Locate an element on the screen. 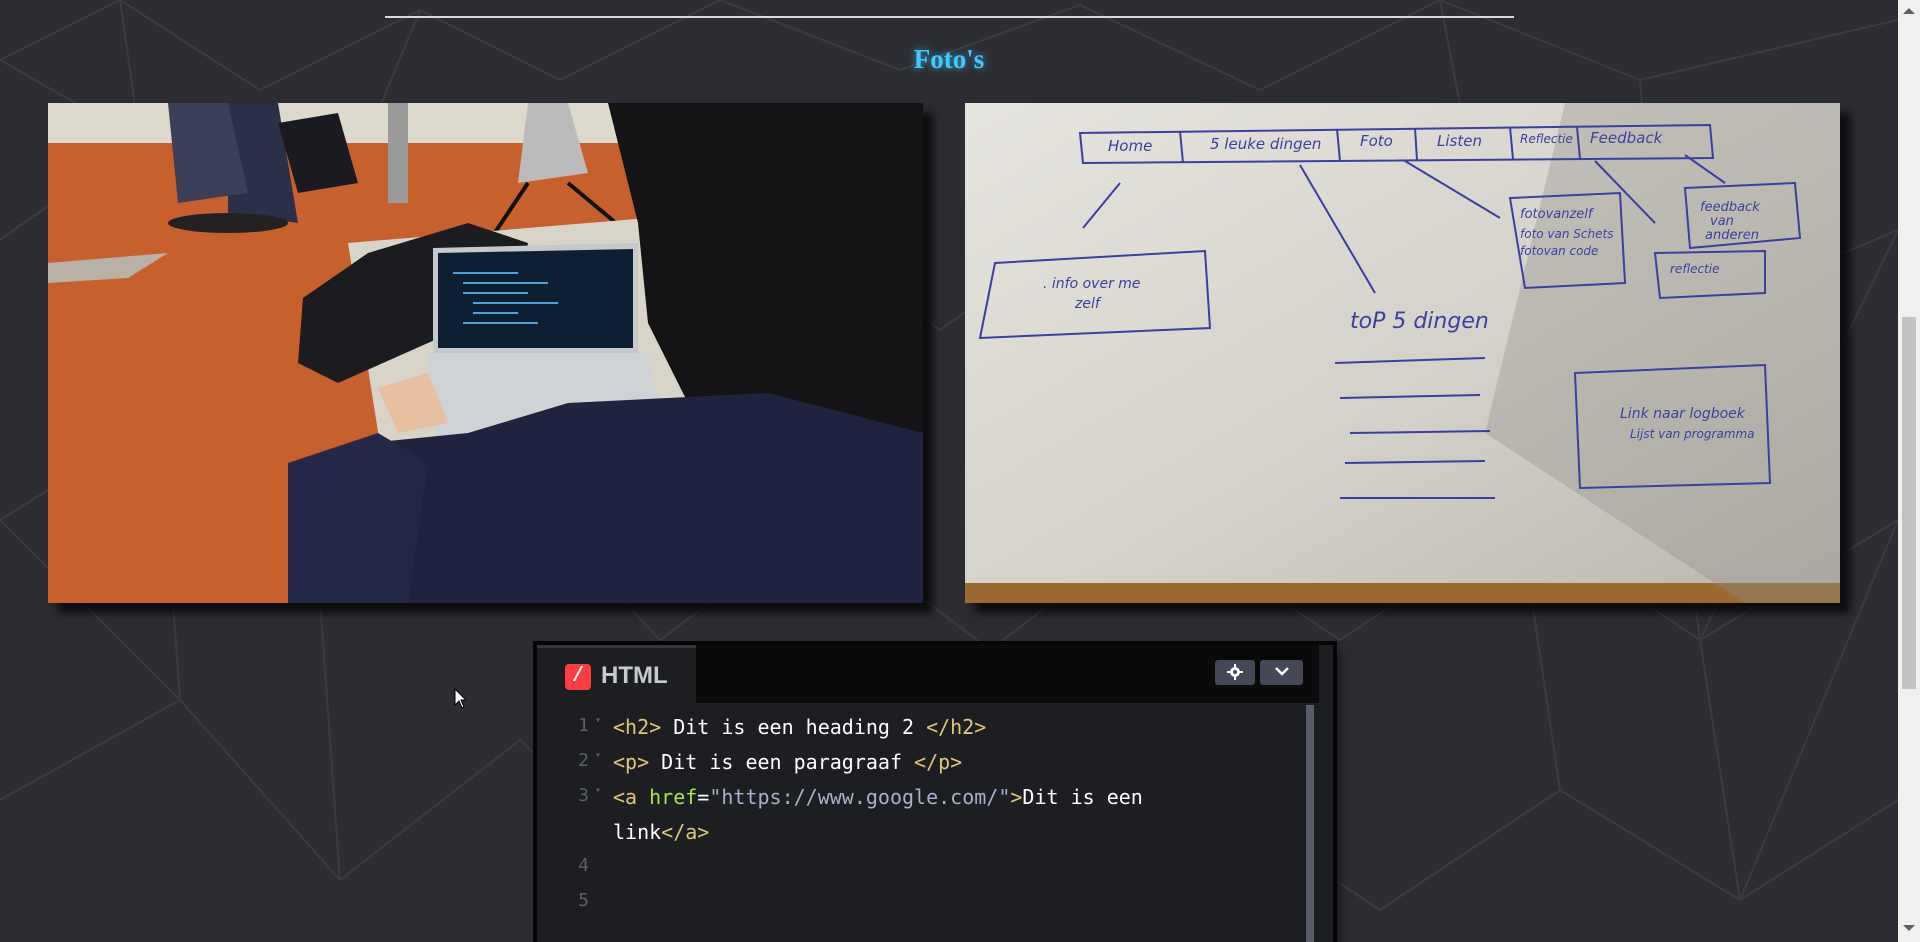  codepen-header: / HTML is located at coordinates (928, 674).